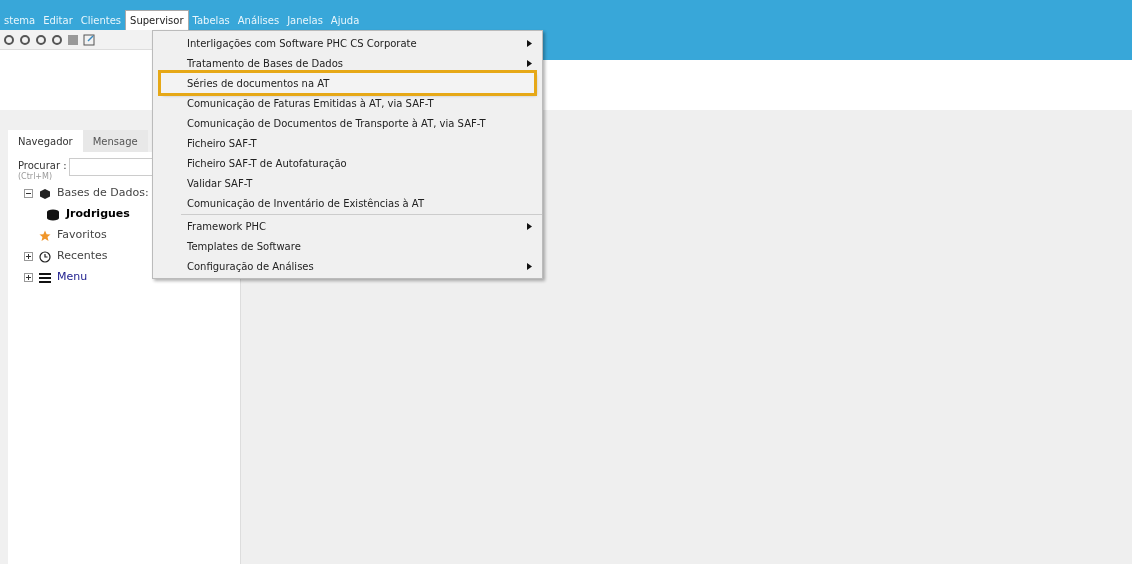 The image size is (1132, 564). I want to click on cube-icon, so click(45, 193).